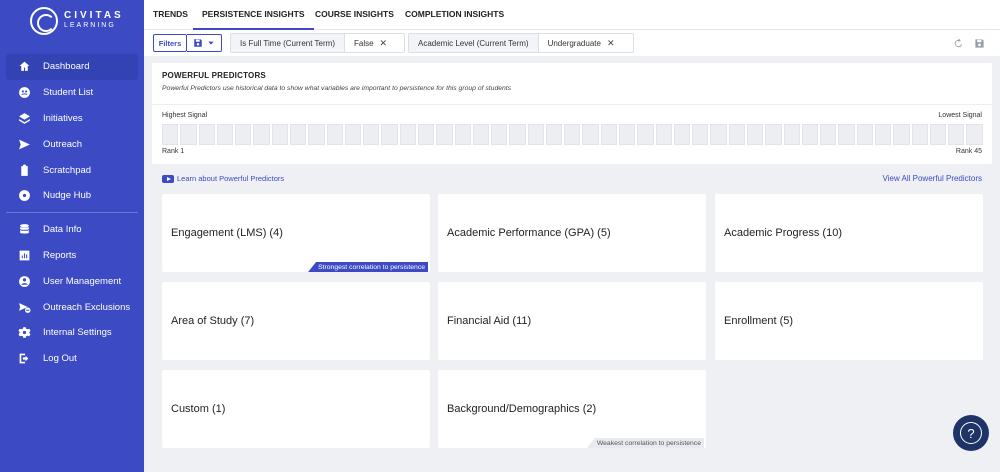  What do you see at coordinates (783, 233) in the screenshot?
I see `category-card-title: Academic Progress (10)` at bounding box center [783, 233].